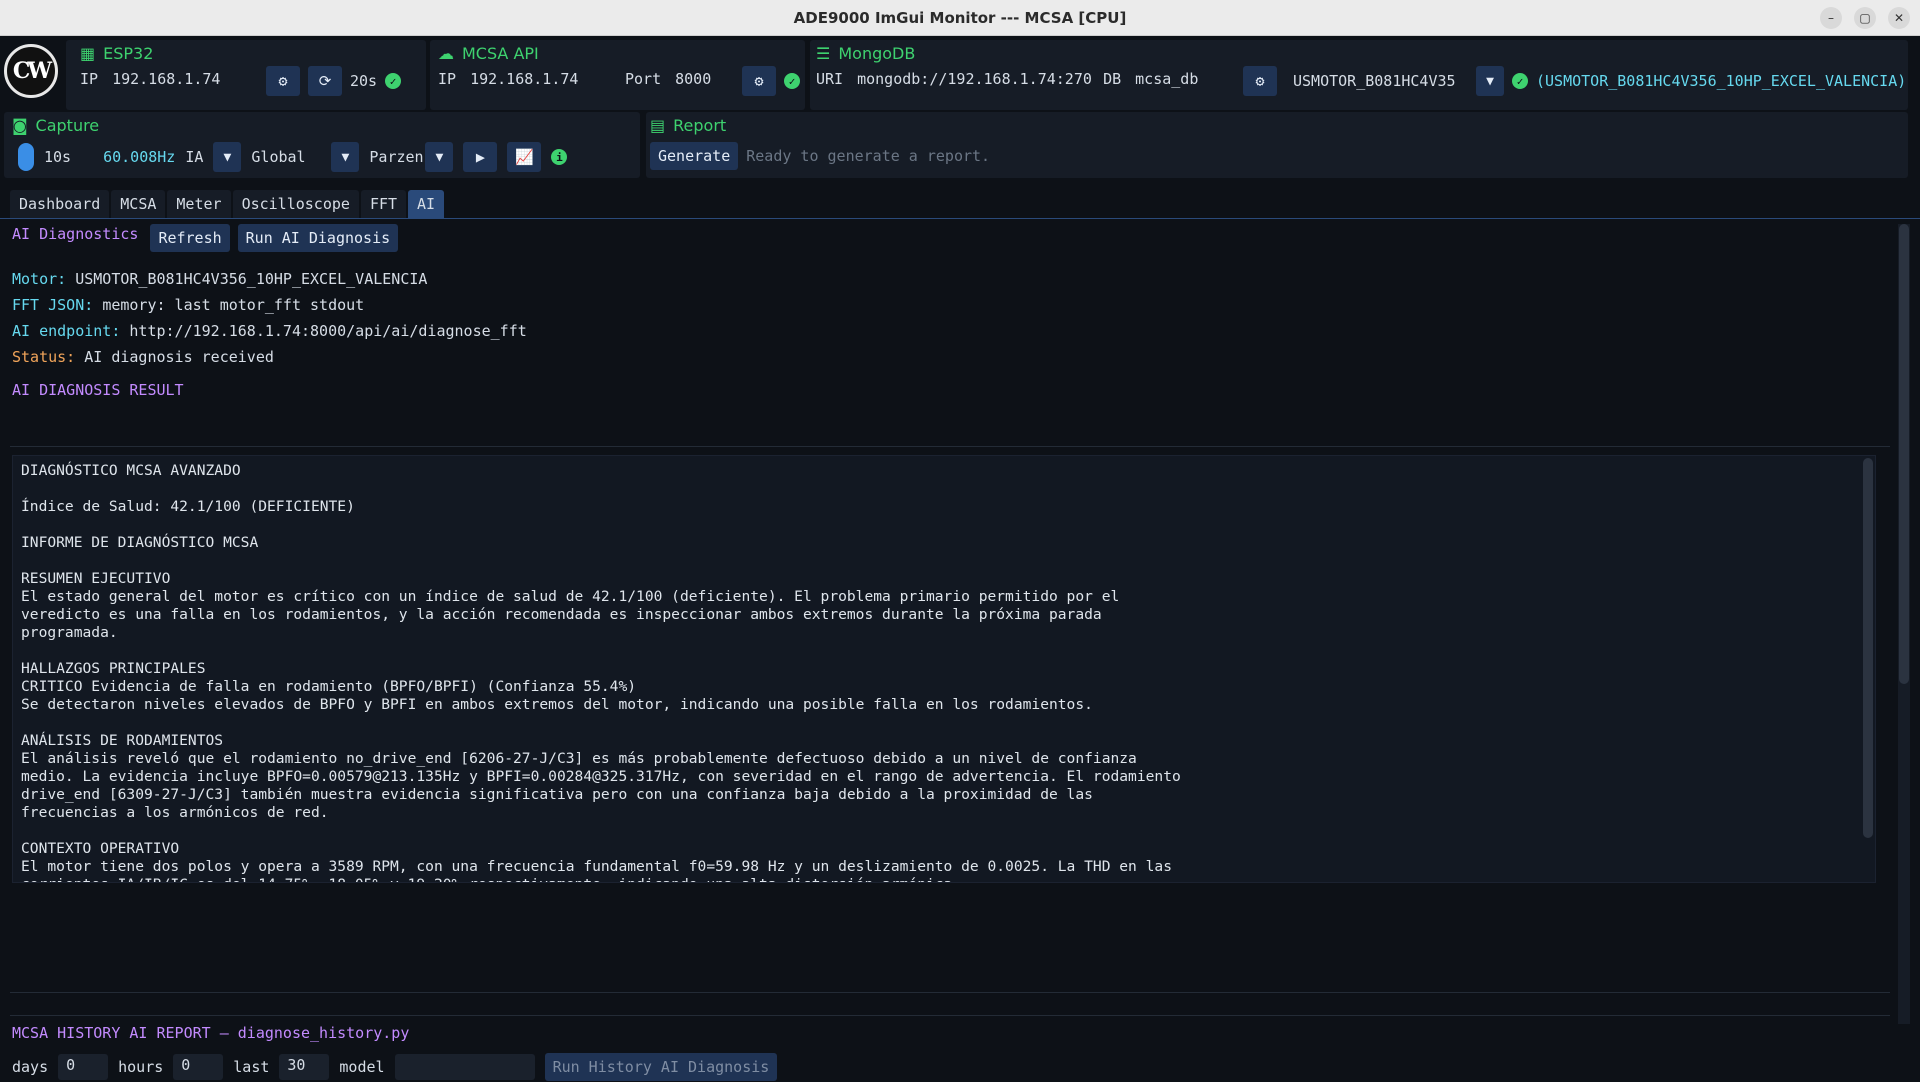  What do you see at coordinates (617, 75) in the screenshot?
I see `mcsa-api-panel: ☁ MCSA API IP 192.168.1.74 Port 8000 ⚙ ✓` at bounding box center [617, 75].